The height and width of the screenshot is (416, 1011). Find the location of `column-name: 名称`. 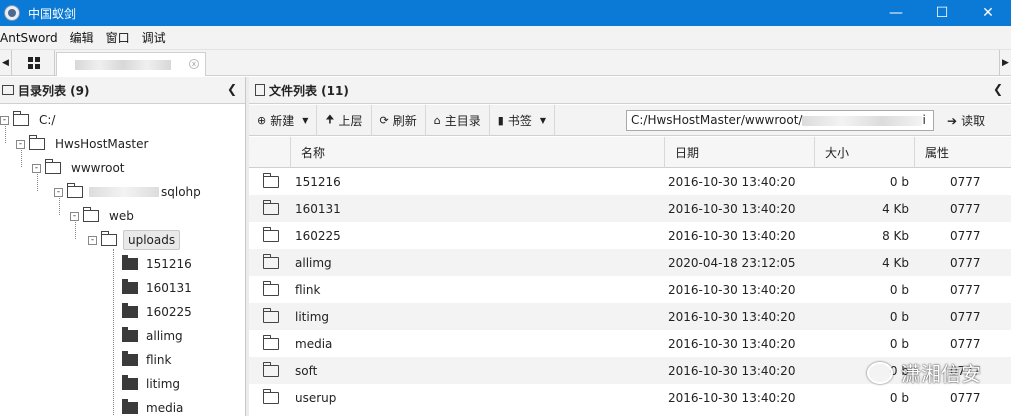

column-name: 名称 is located at coordinates (477, 152).